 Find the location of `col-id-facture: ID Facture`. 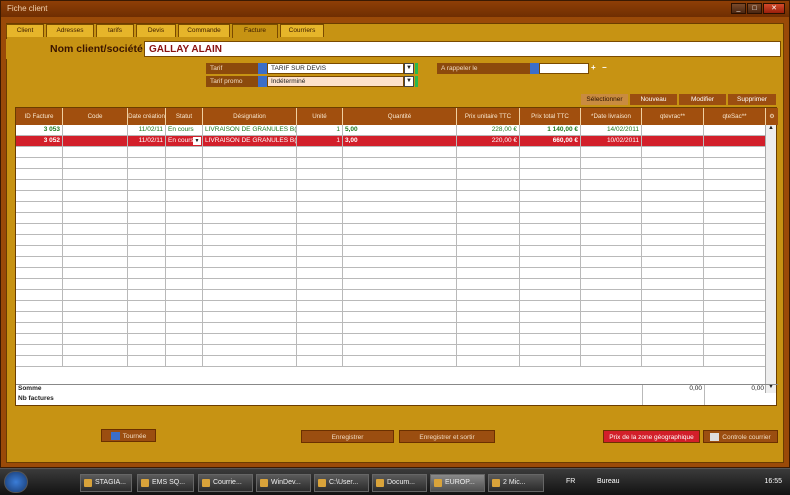

col-id-facture: ID Facture is located at coordinates (39, 116).